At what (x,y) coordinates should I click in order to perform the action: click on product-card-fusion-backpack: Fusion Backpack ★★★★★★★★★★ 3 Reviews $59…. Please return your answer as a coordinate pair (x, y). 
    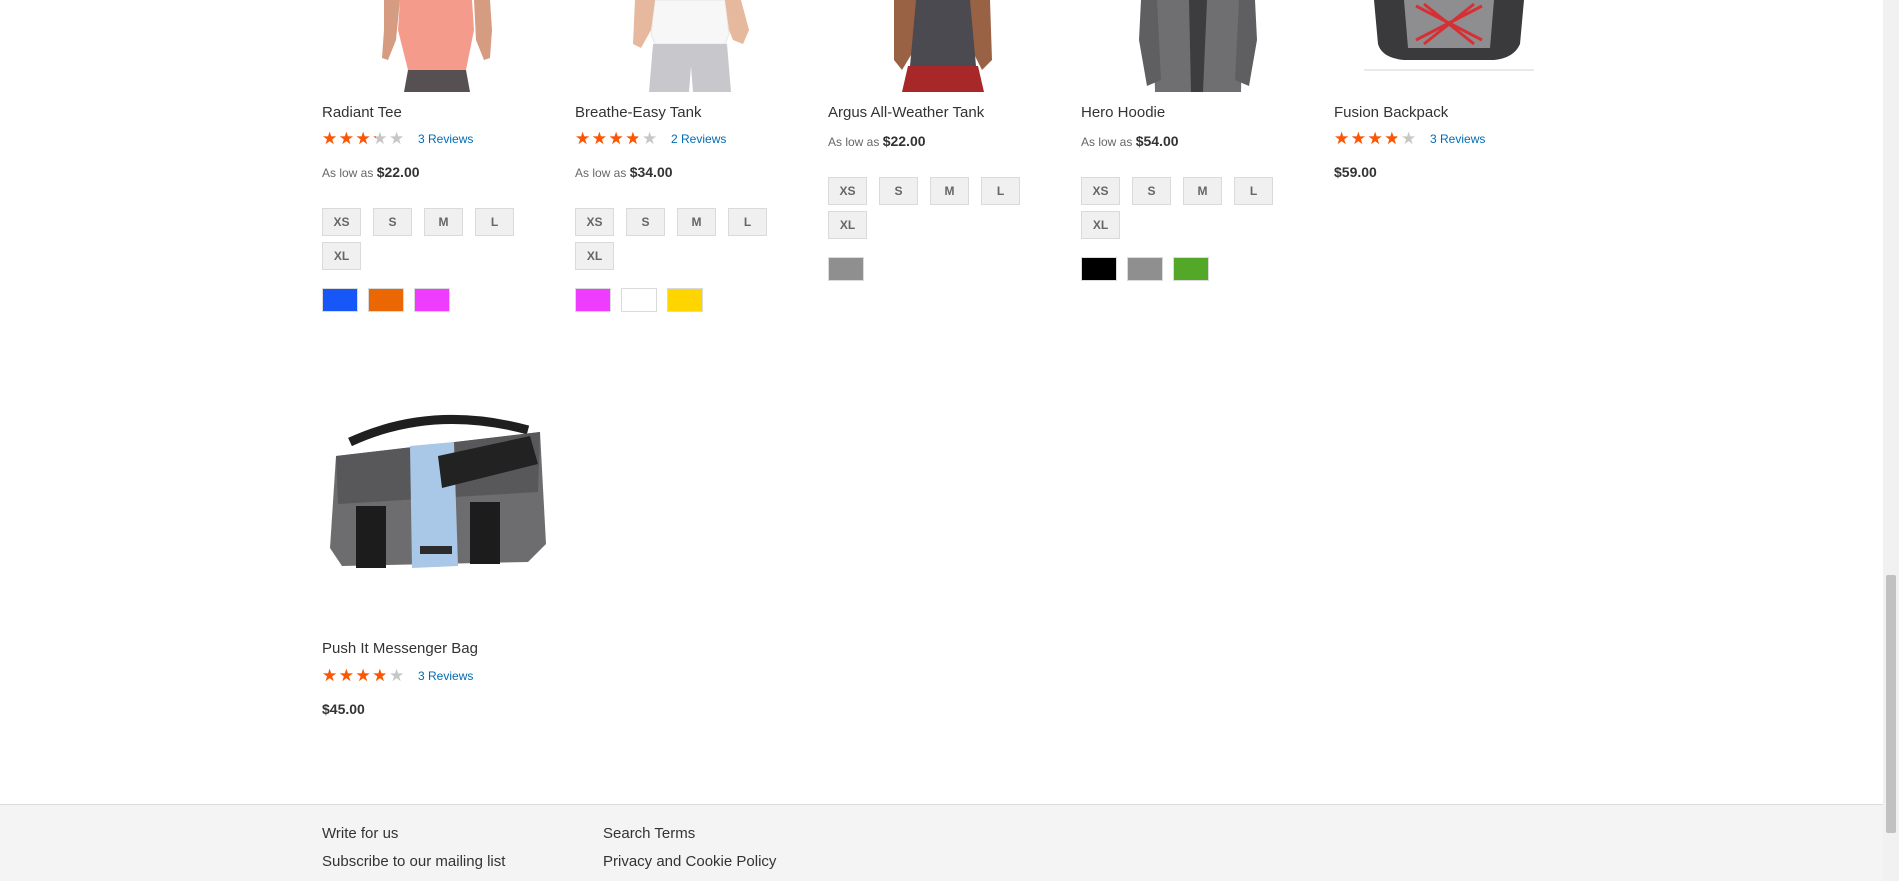
    Looking at the image, I should click on (1450, 90).